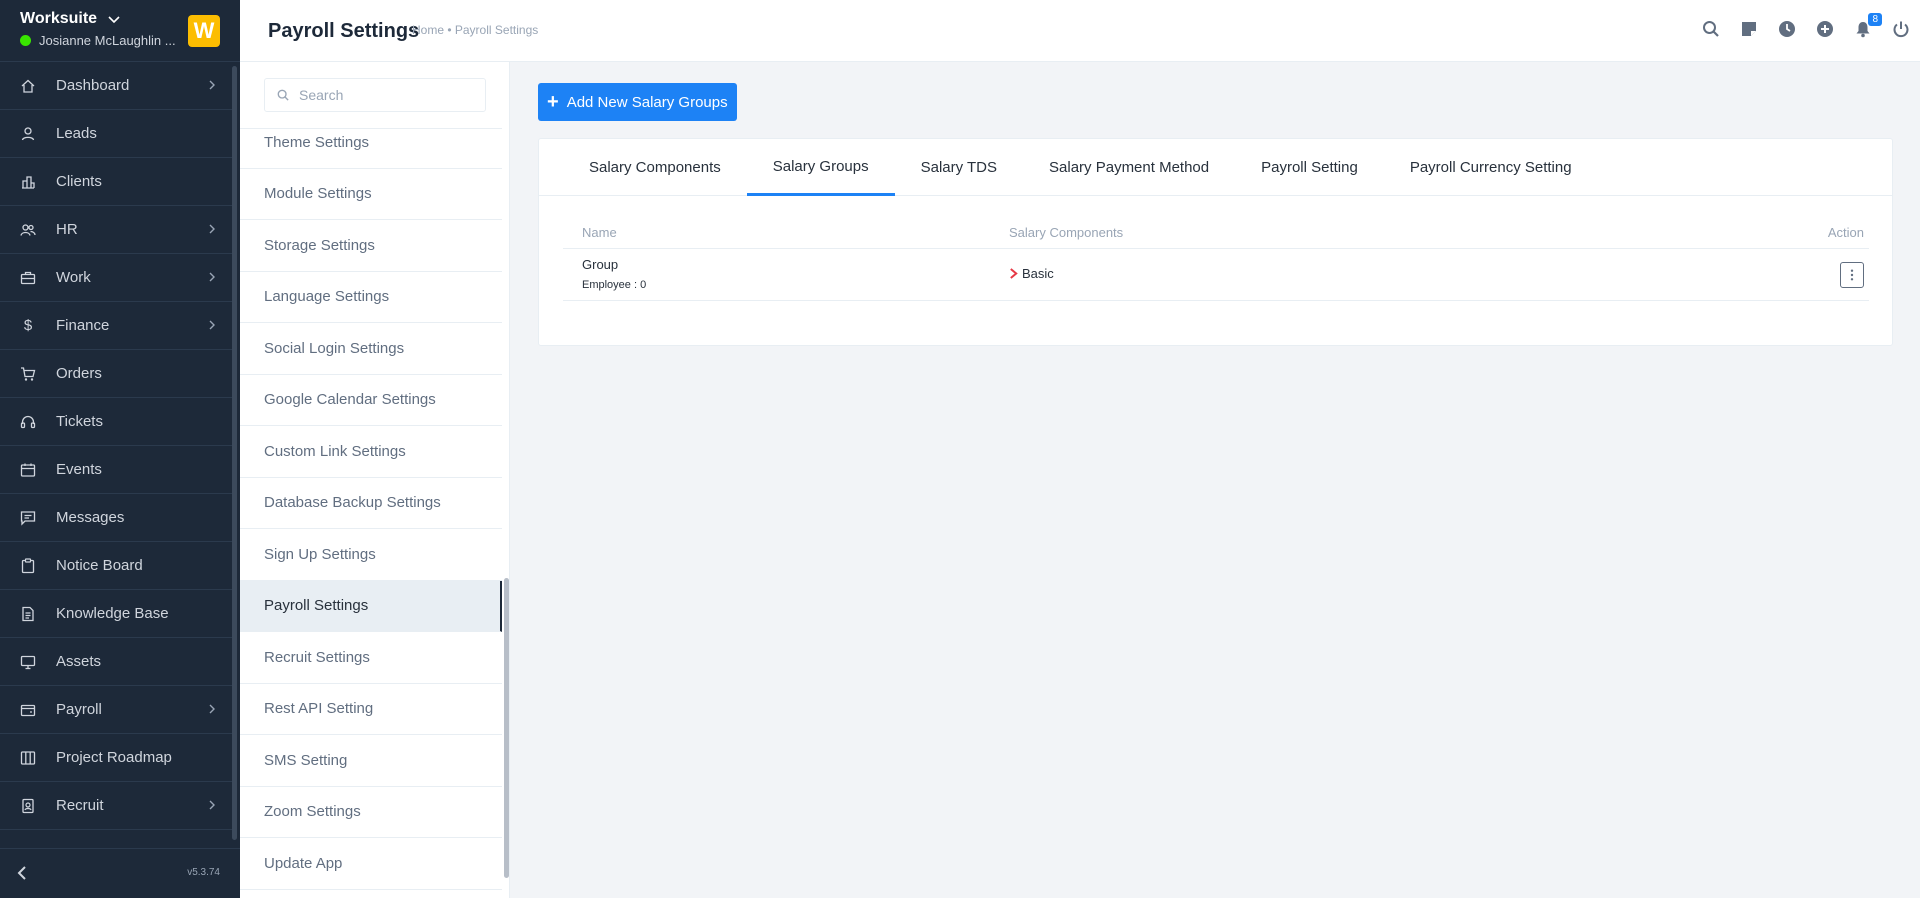 This screenshot has width=1920, height=898. What do you see at coordinates (637, 102) in the screenshot?
I see `add-salary-group-button: + Add New Salary Groups` at bounding box center [637, 102].